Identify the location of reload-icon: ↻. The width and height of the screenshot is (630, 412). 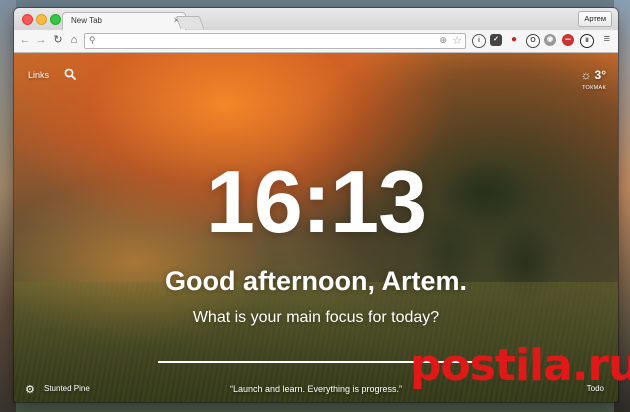
(58, 40).